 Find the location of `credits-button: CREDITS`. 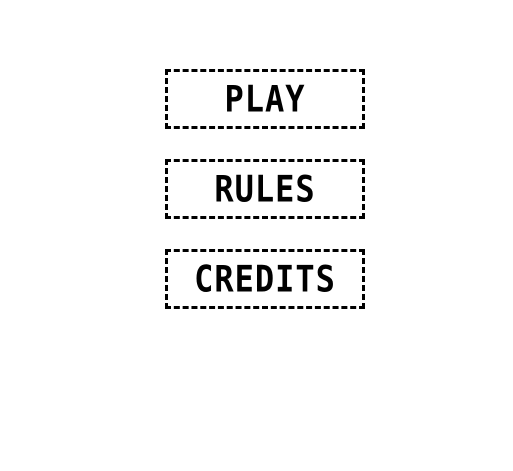

credits-button: CREDITS is located at coordinates (265, 279).